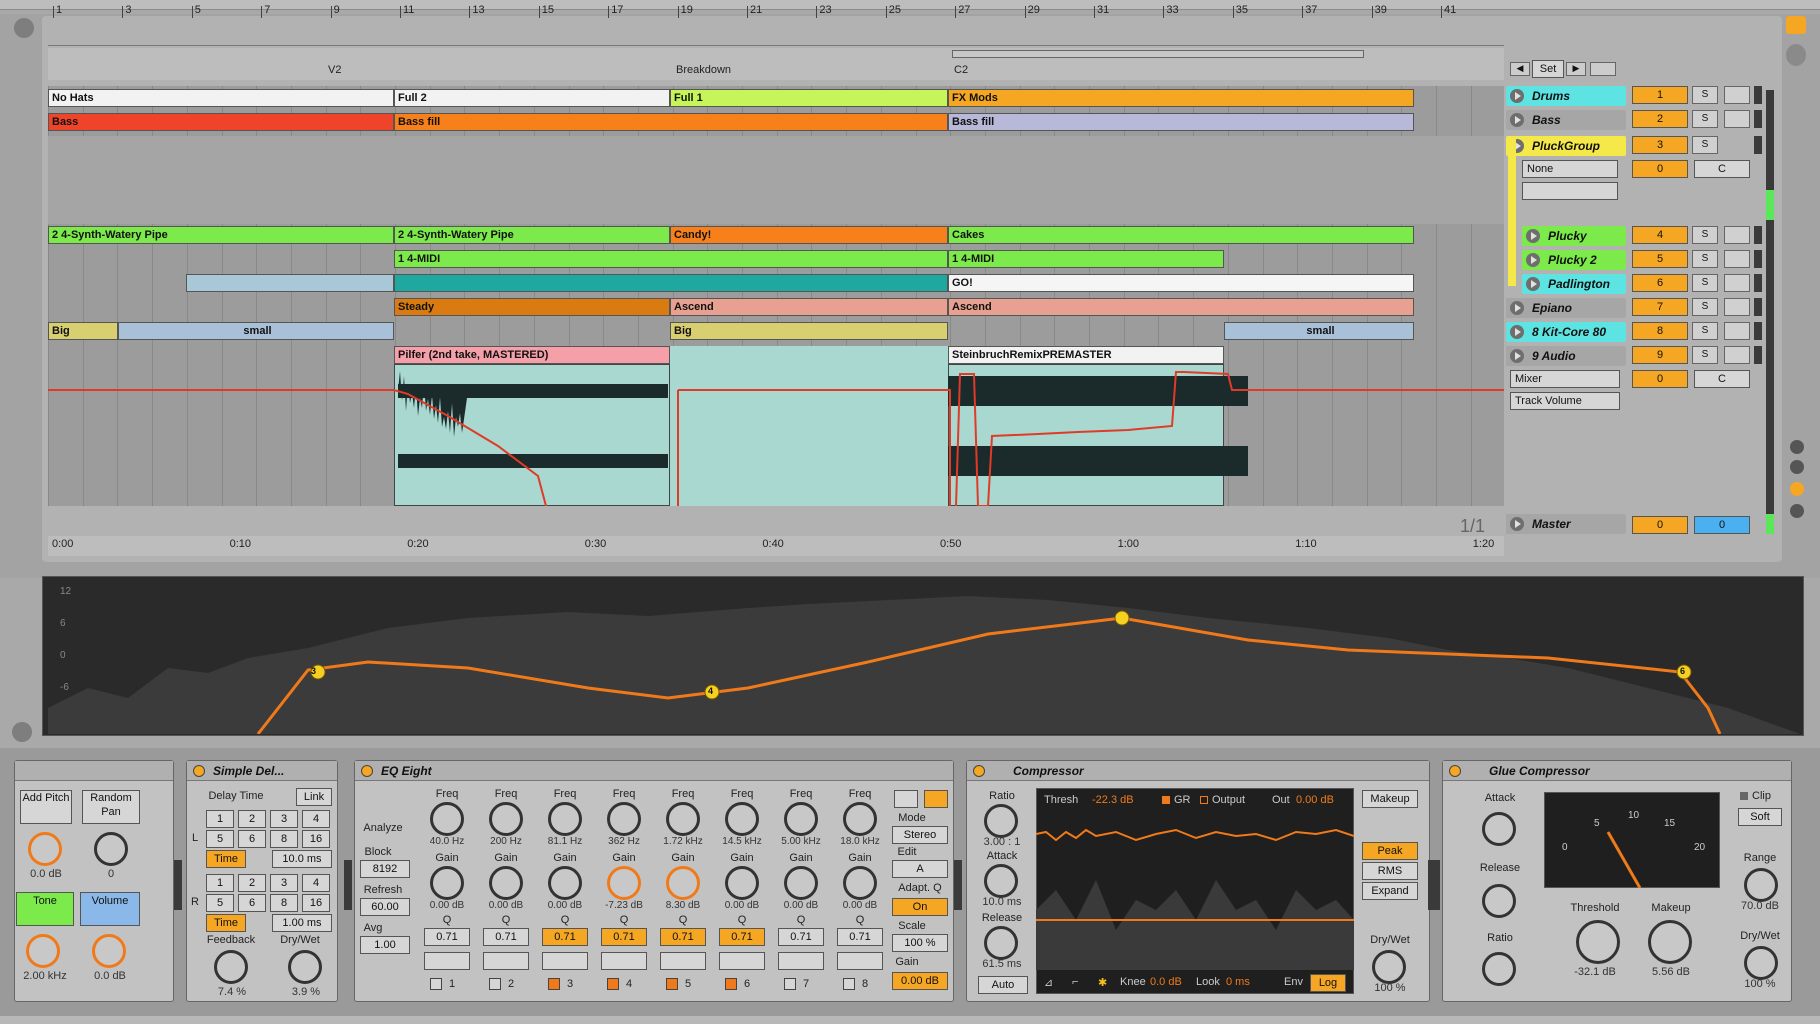 The width and height of the screenshot is (1820, 1024). Describe the element at coordinates (1660, 379) in the screenshot. I see `audio-volume: 0` at that location.